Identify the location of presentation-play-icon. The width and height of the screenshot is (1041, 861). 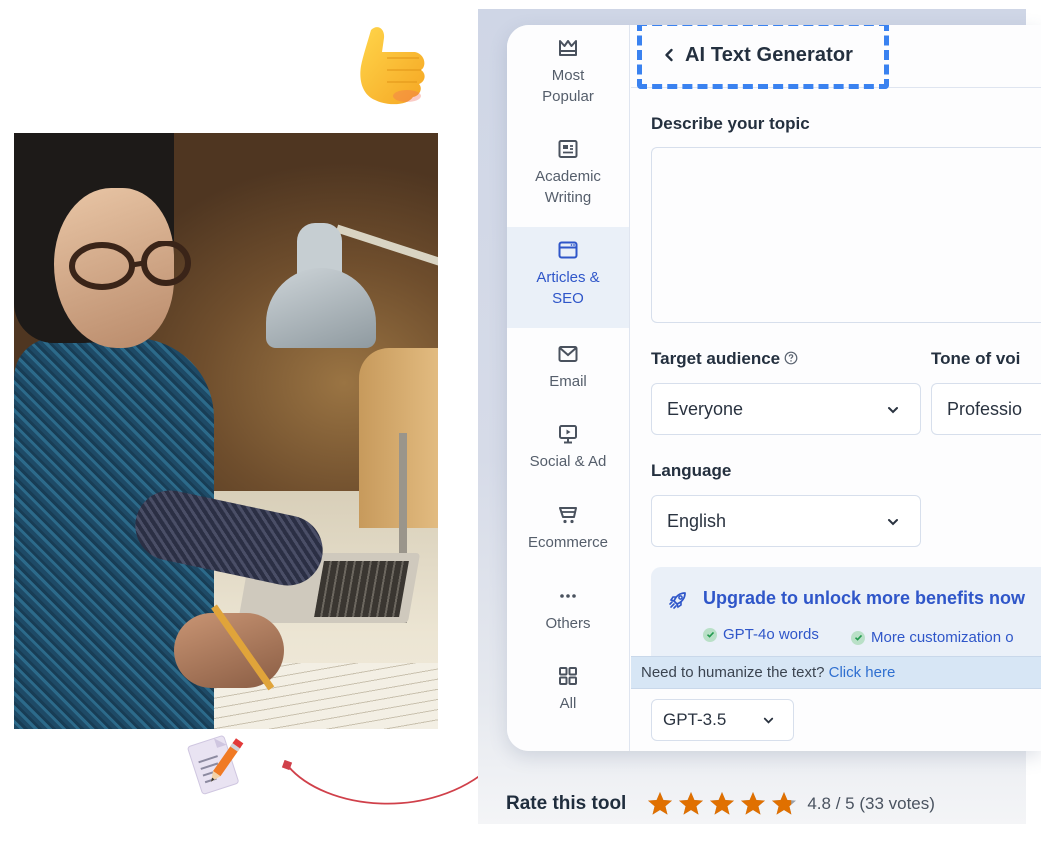
(568, 434).